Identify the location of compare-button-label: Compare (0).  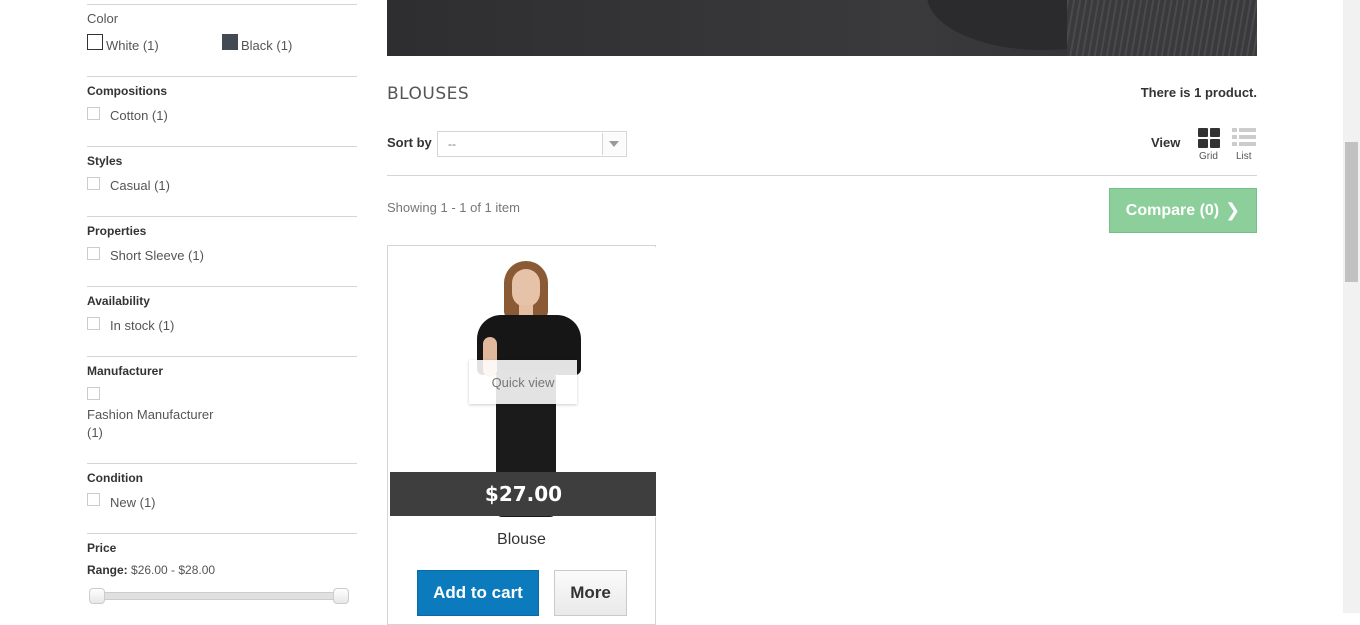
(1172, 210).